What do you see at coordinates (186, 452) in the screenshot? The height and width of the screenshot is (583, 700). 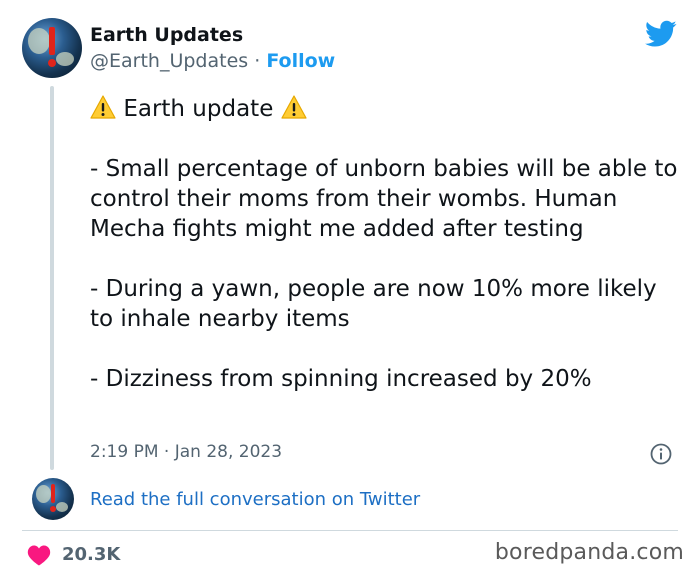 I see `tweet-timestamp: 2:19 PM · Jan 28, 2023` at bounding box center [186, 452].